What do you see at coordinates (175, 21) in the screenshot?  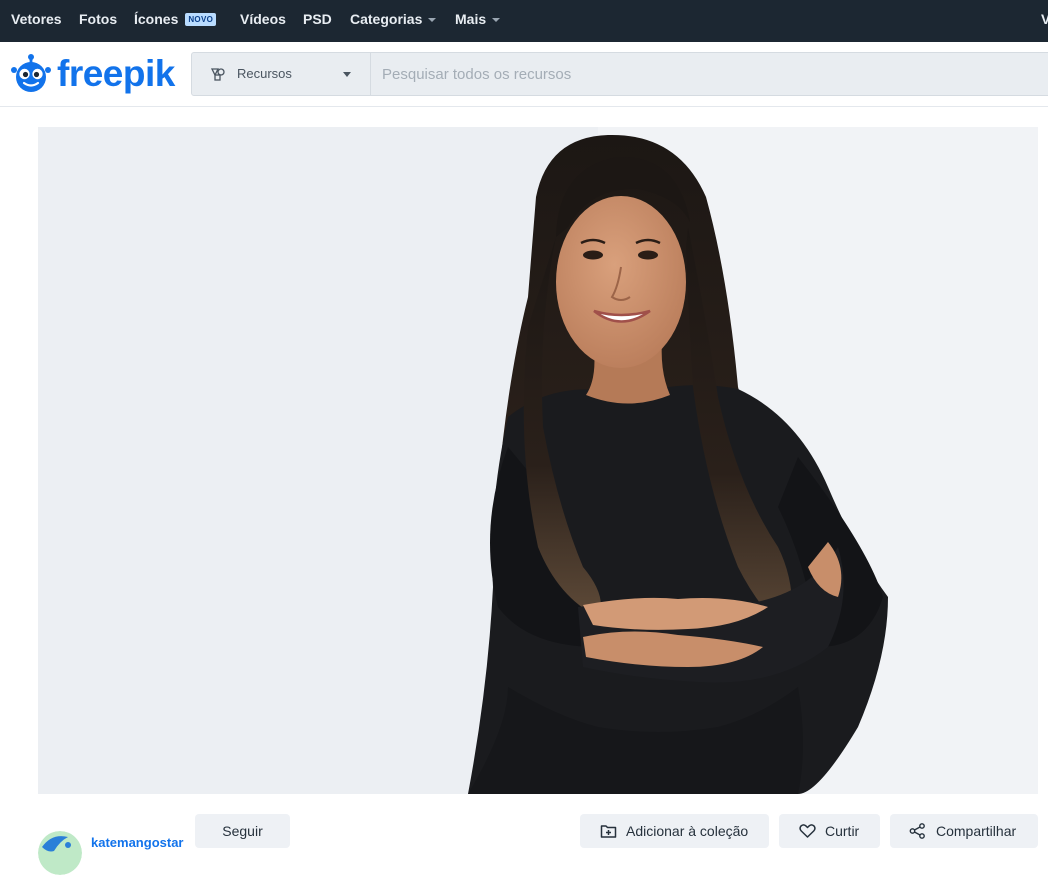 I see `nav-item-icones: Ícones NOVO` at bounding box center [175, 21].